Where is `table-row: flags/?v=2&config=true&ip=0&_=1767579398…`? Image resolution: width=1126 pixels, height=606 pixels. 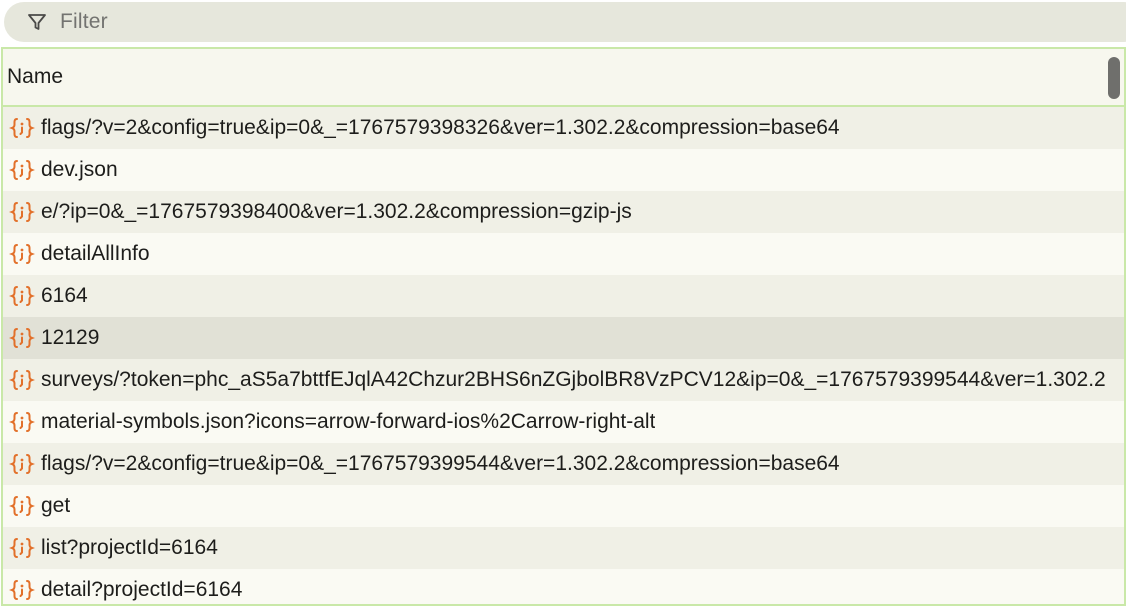 table-row: flags/?v=2&config=true&ip=0&_=1767579398… is located at coordinates (563, 128).